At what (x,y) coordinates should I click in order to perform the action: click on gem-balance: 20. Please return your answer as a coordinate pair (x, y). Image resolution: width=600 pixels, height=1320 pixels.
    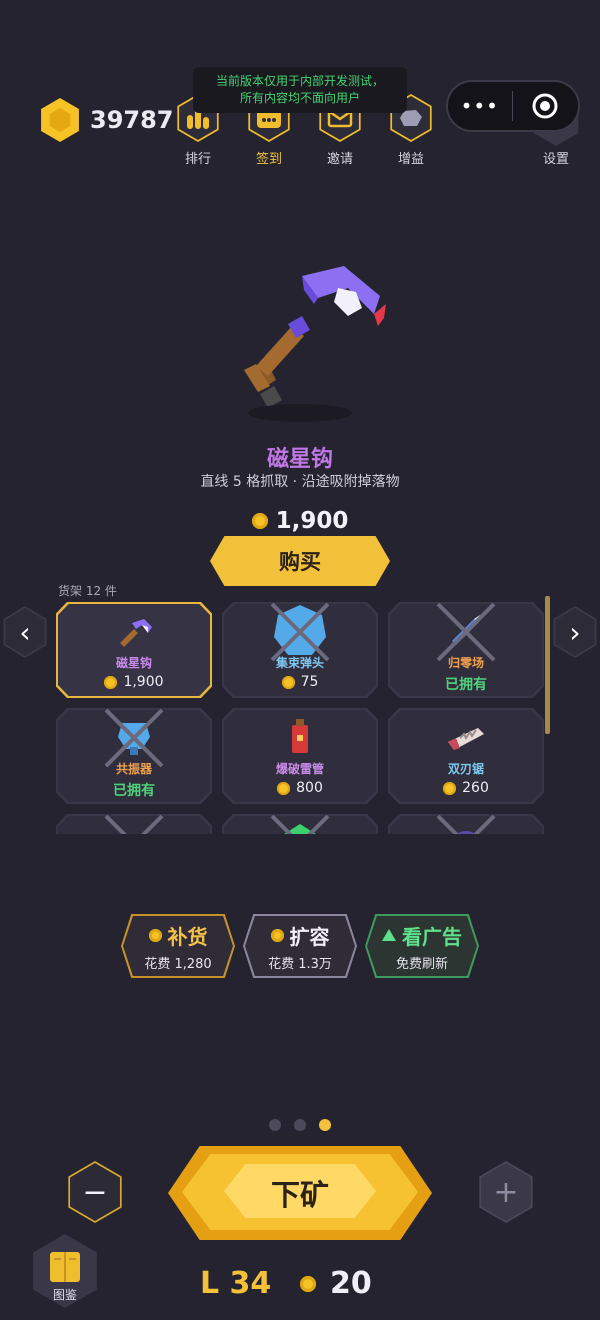
    Looking at the image, I should click on (336, 1283).